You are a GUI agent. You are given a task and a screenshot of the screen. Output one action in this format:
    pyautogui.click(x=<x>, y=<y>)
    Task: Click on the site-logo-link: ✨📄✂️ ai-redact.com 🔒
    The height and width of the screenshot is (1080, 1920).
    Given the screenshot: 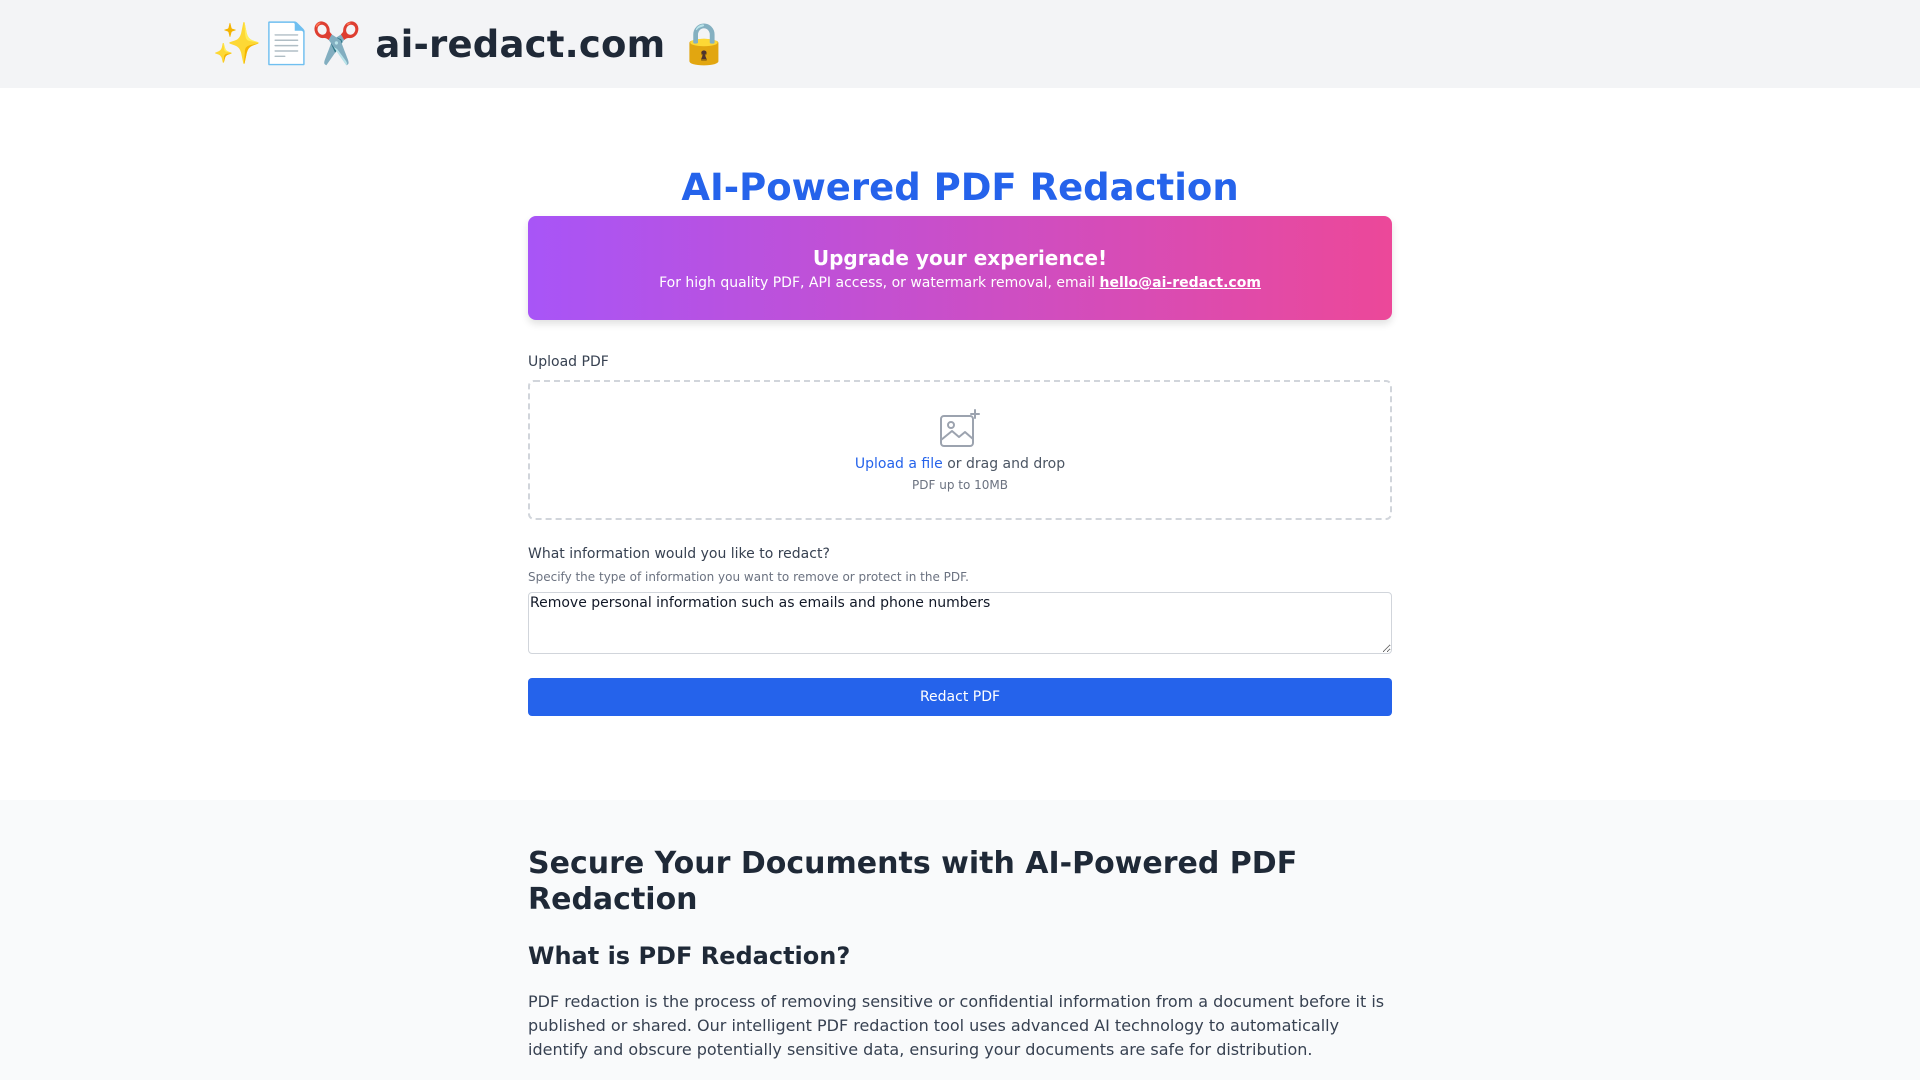 What is the action you would take?
    pyautogui.click(x=470, y=44)
    